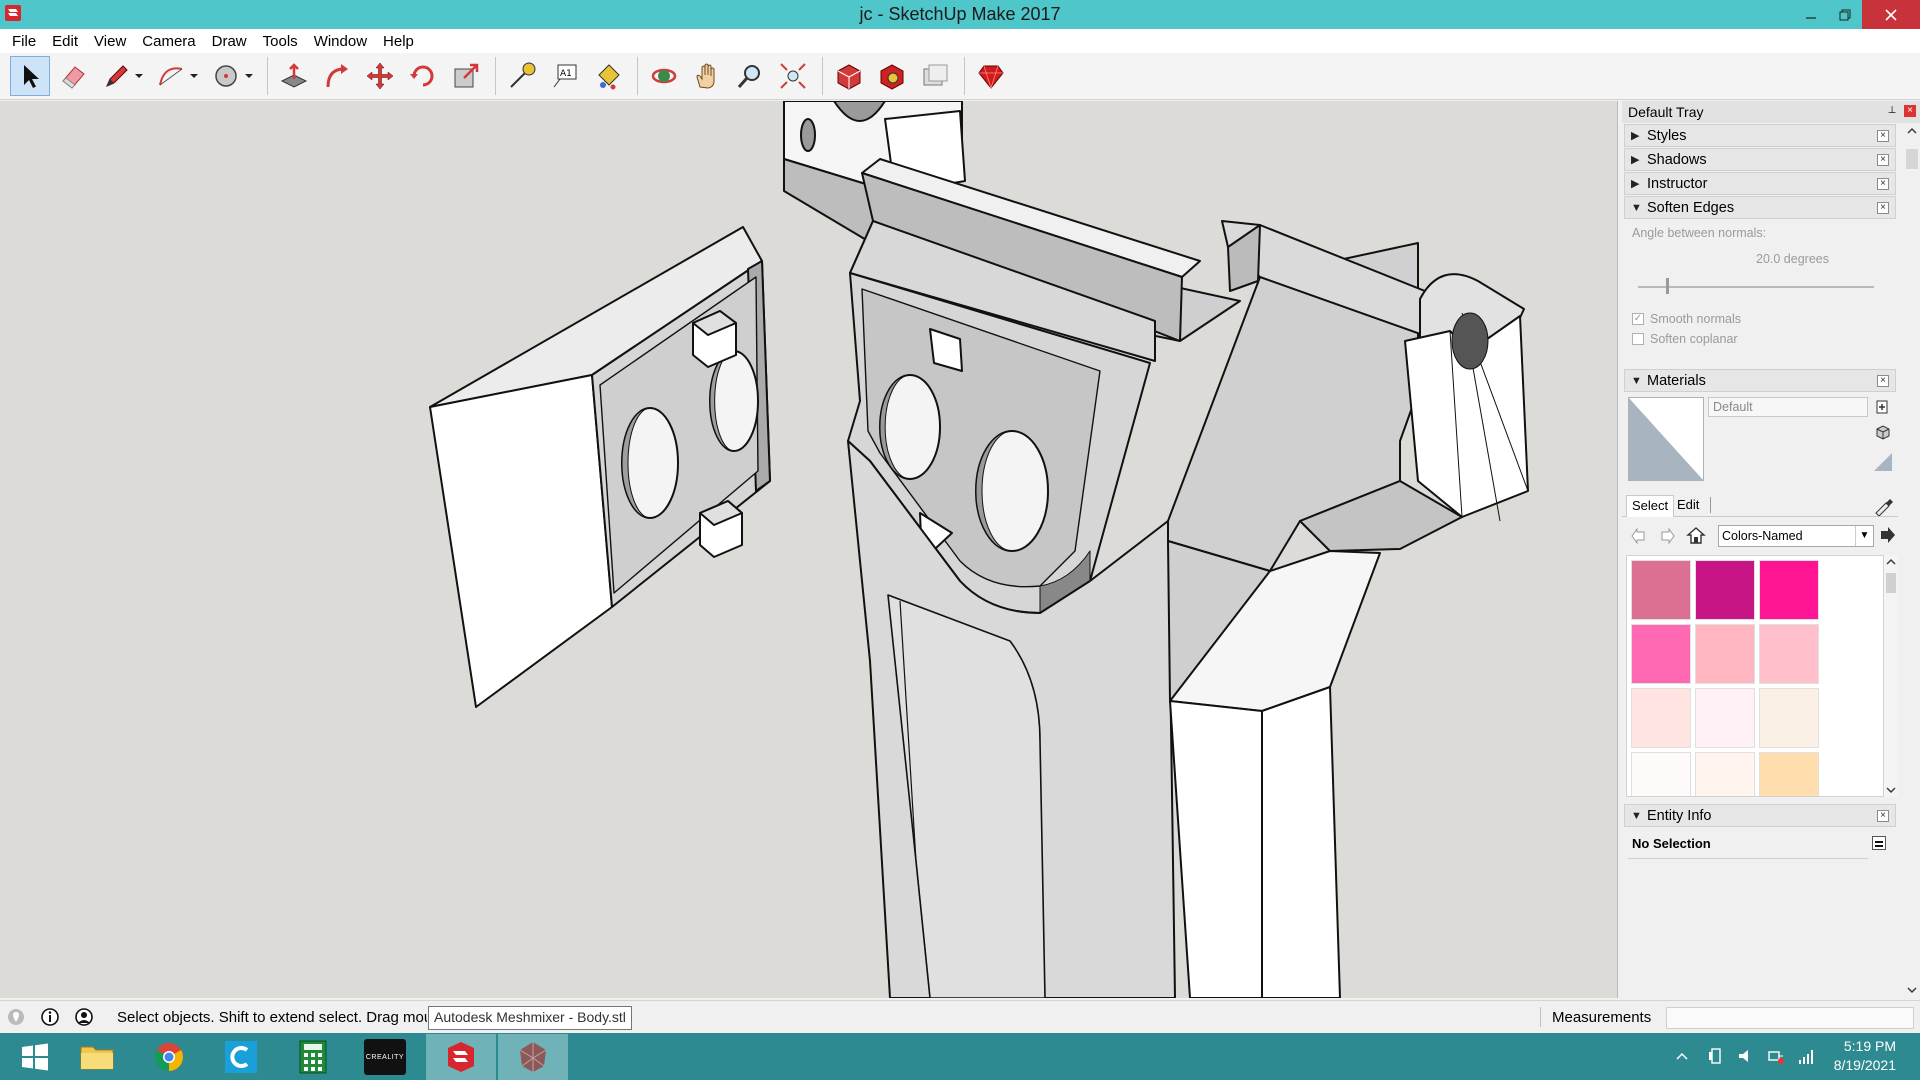 Image resolution: width=1920 pixels, height=1080 pixels. Describe the element at coordinates (1696, 535) in the screenshot. I see `home-icon` at that location.